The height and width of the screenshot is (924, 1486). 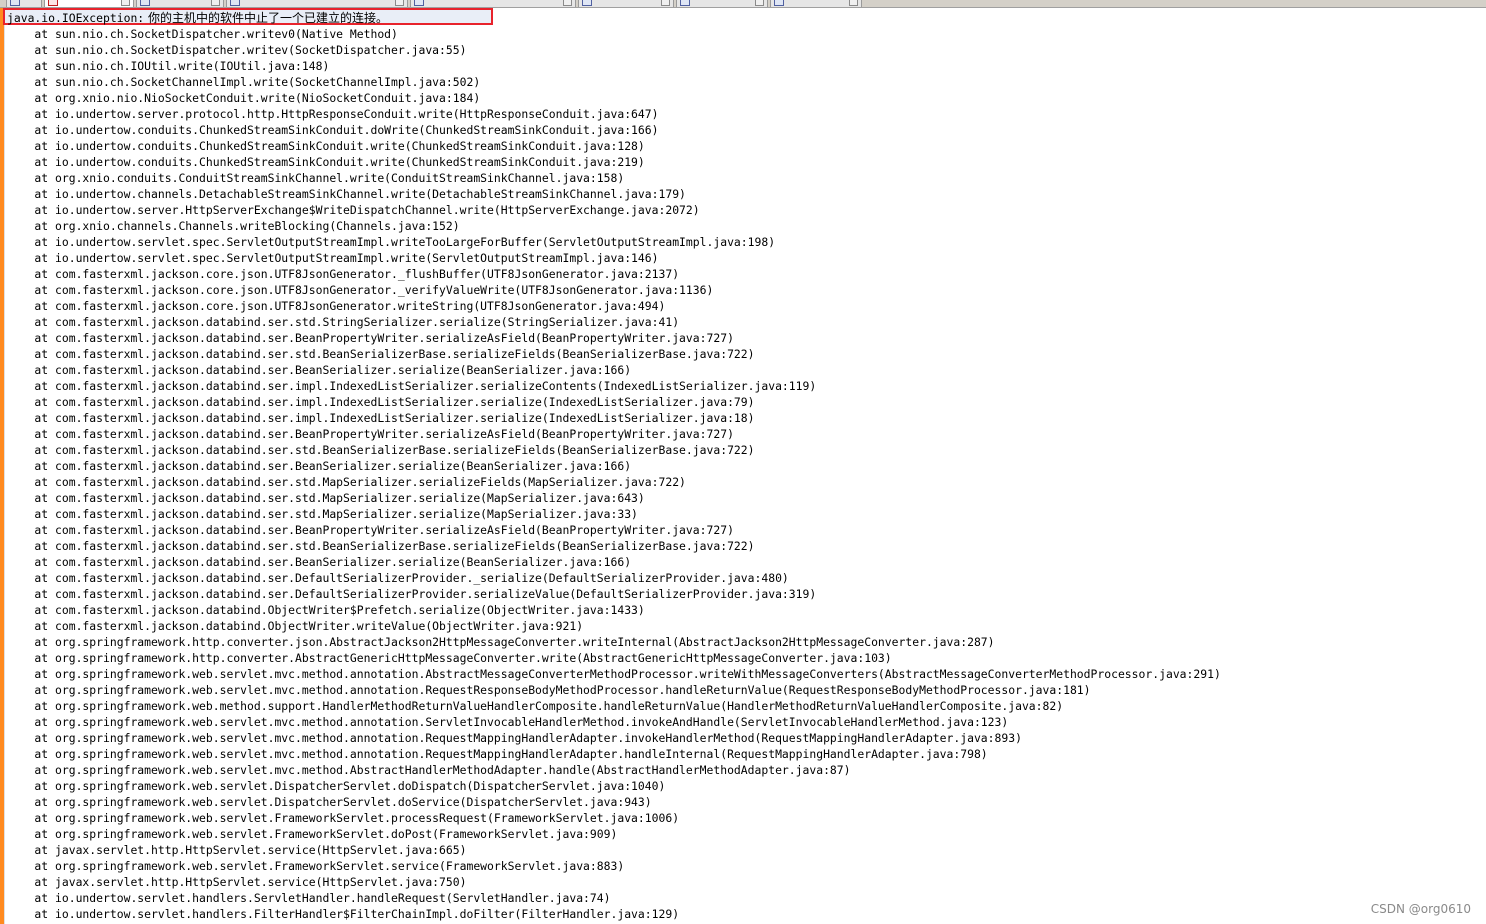 What do you see at coordinates (89, 3) in the screenshot?
I see `editor-tab-active` at bounding box center [89, 3].